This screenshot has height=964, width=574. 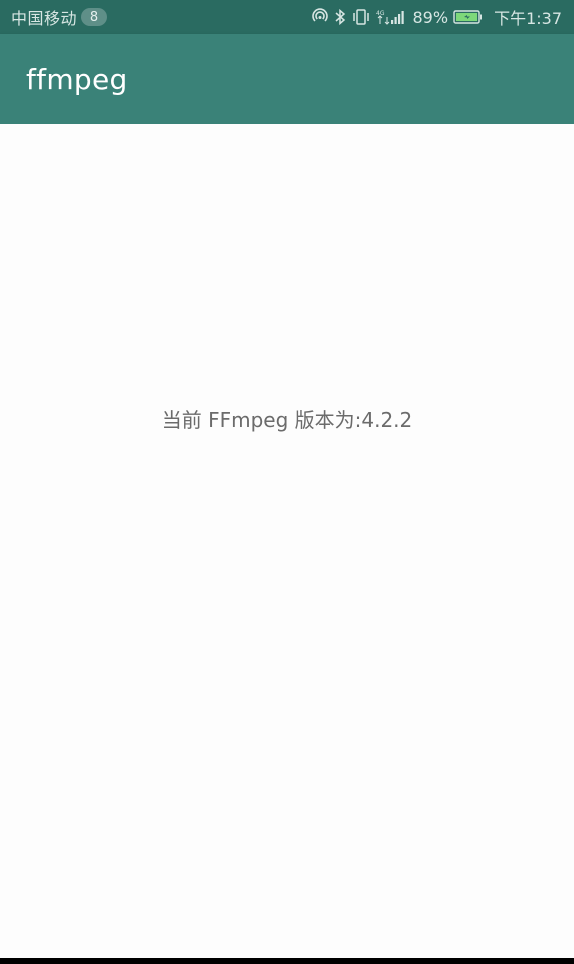 What do you see at coordinates (320, 17) in the screenshot?
I see `hotspot-icon` at bounding box center [320, 17].